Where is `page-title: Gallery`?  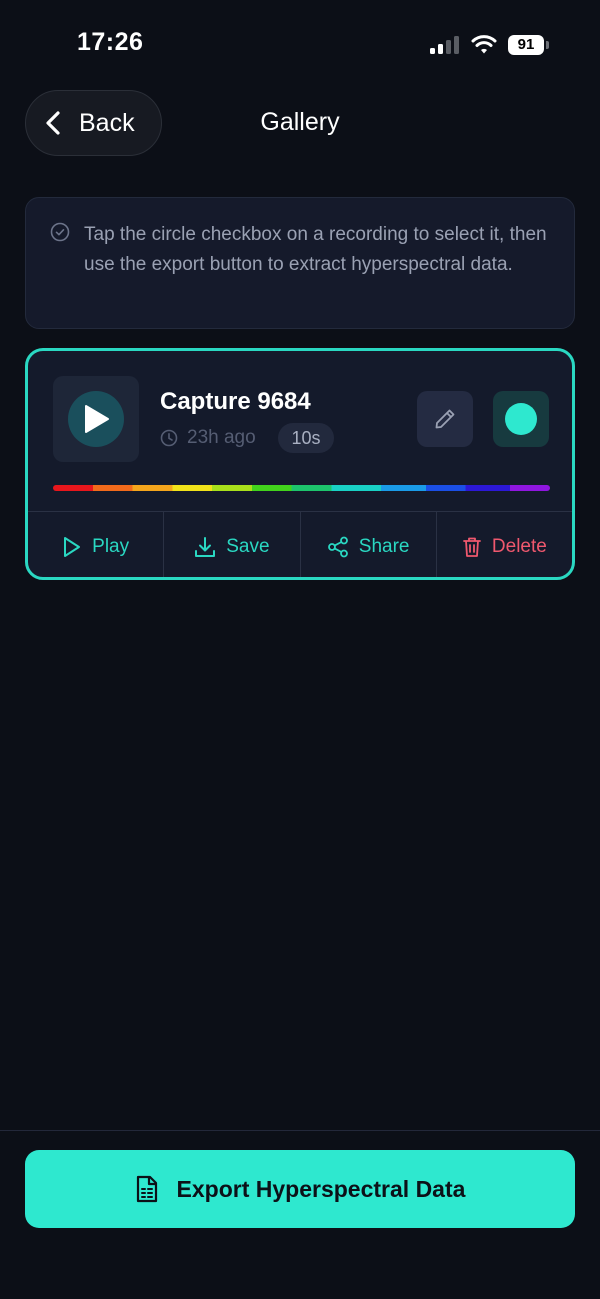
page-title: Gallery is located at coordinates (300, 122).